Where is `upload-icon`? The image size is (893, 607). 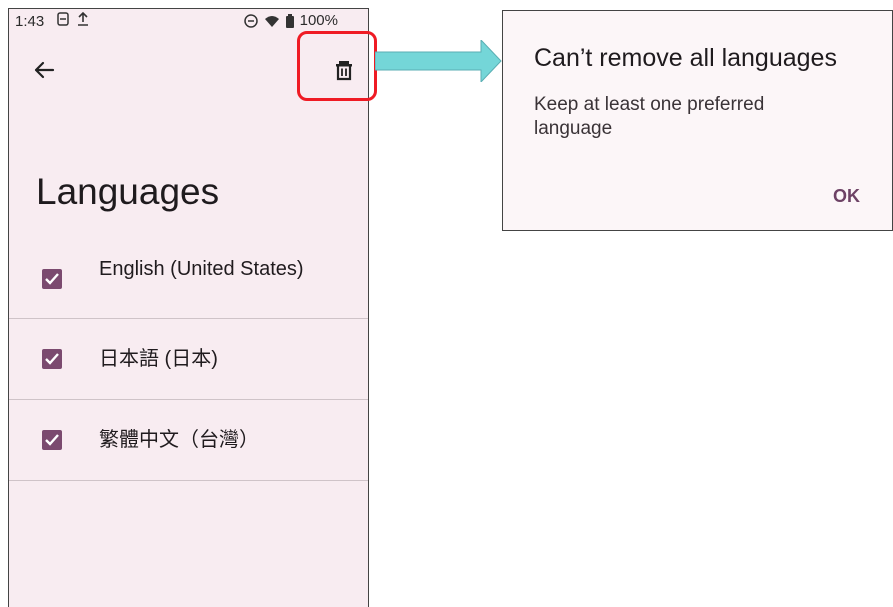
upload-icon is located at coordinates (83, 19).